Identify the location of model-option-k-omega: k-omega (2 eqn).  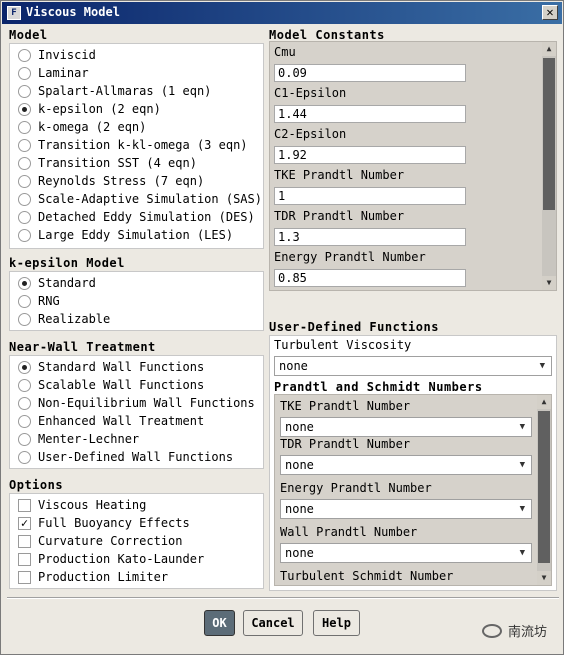
(82, 127).